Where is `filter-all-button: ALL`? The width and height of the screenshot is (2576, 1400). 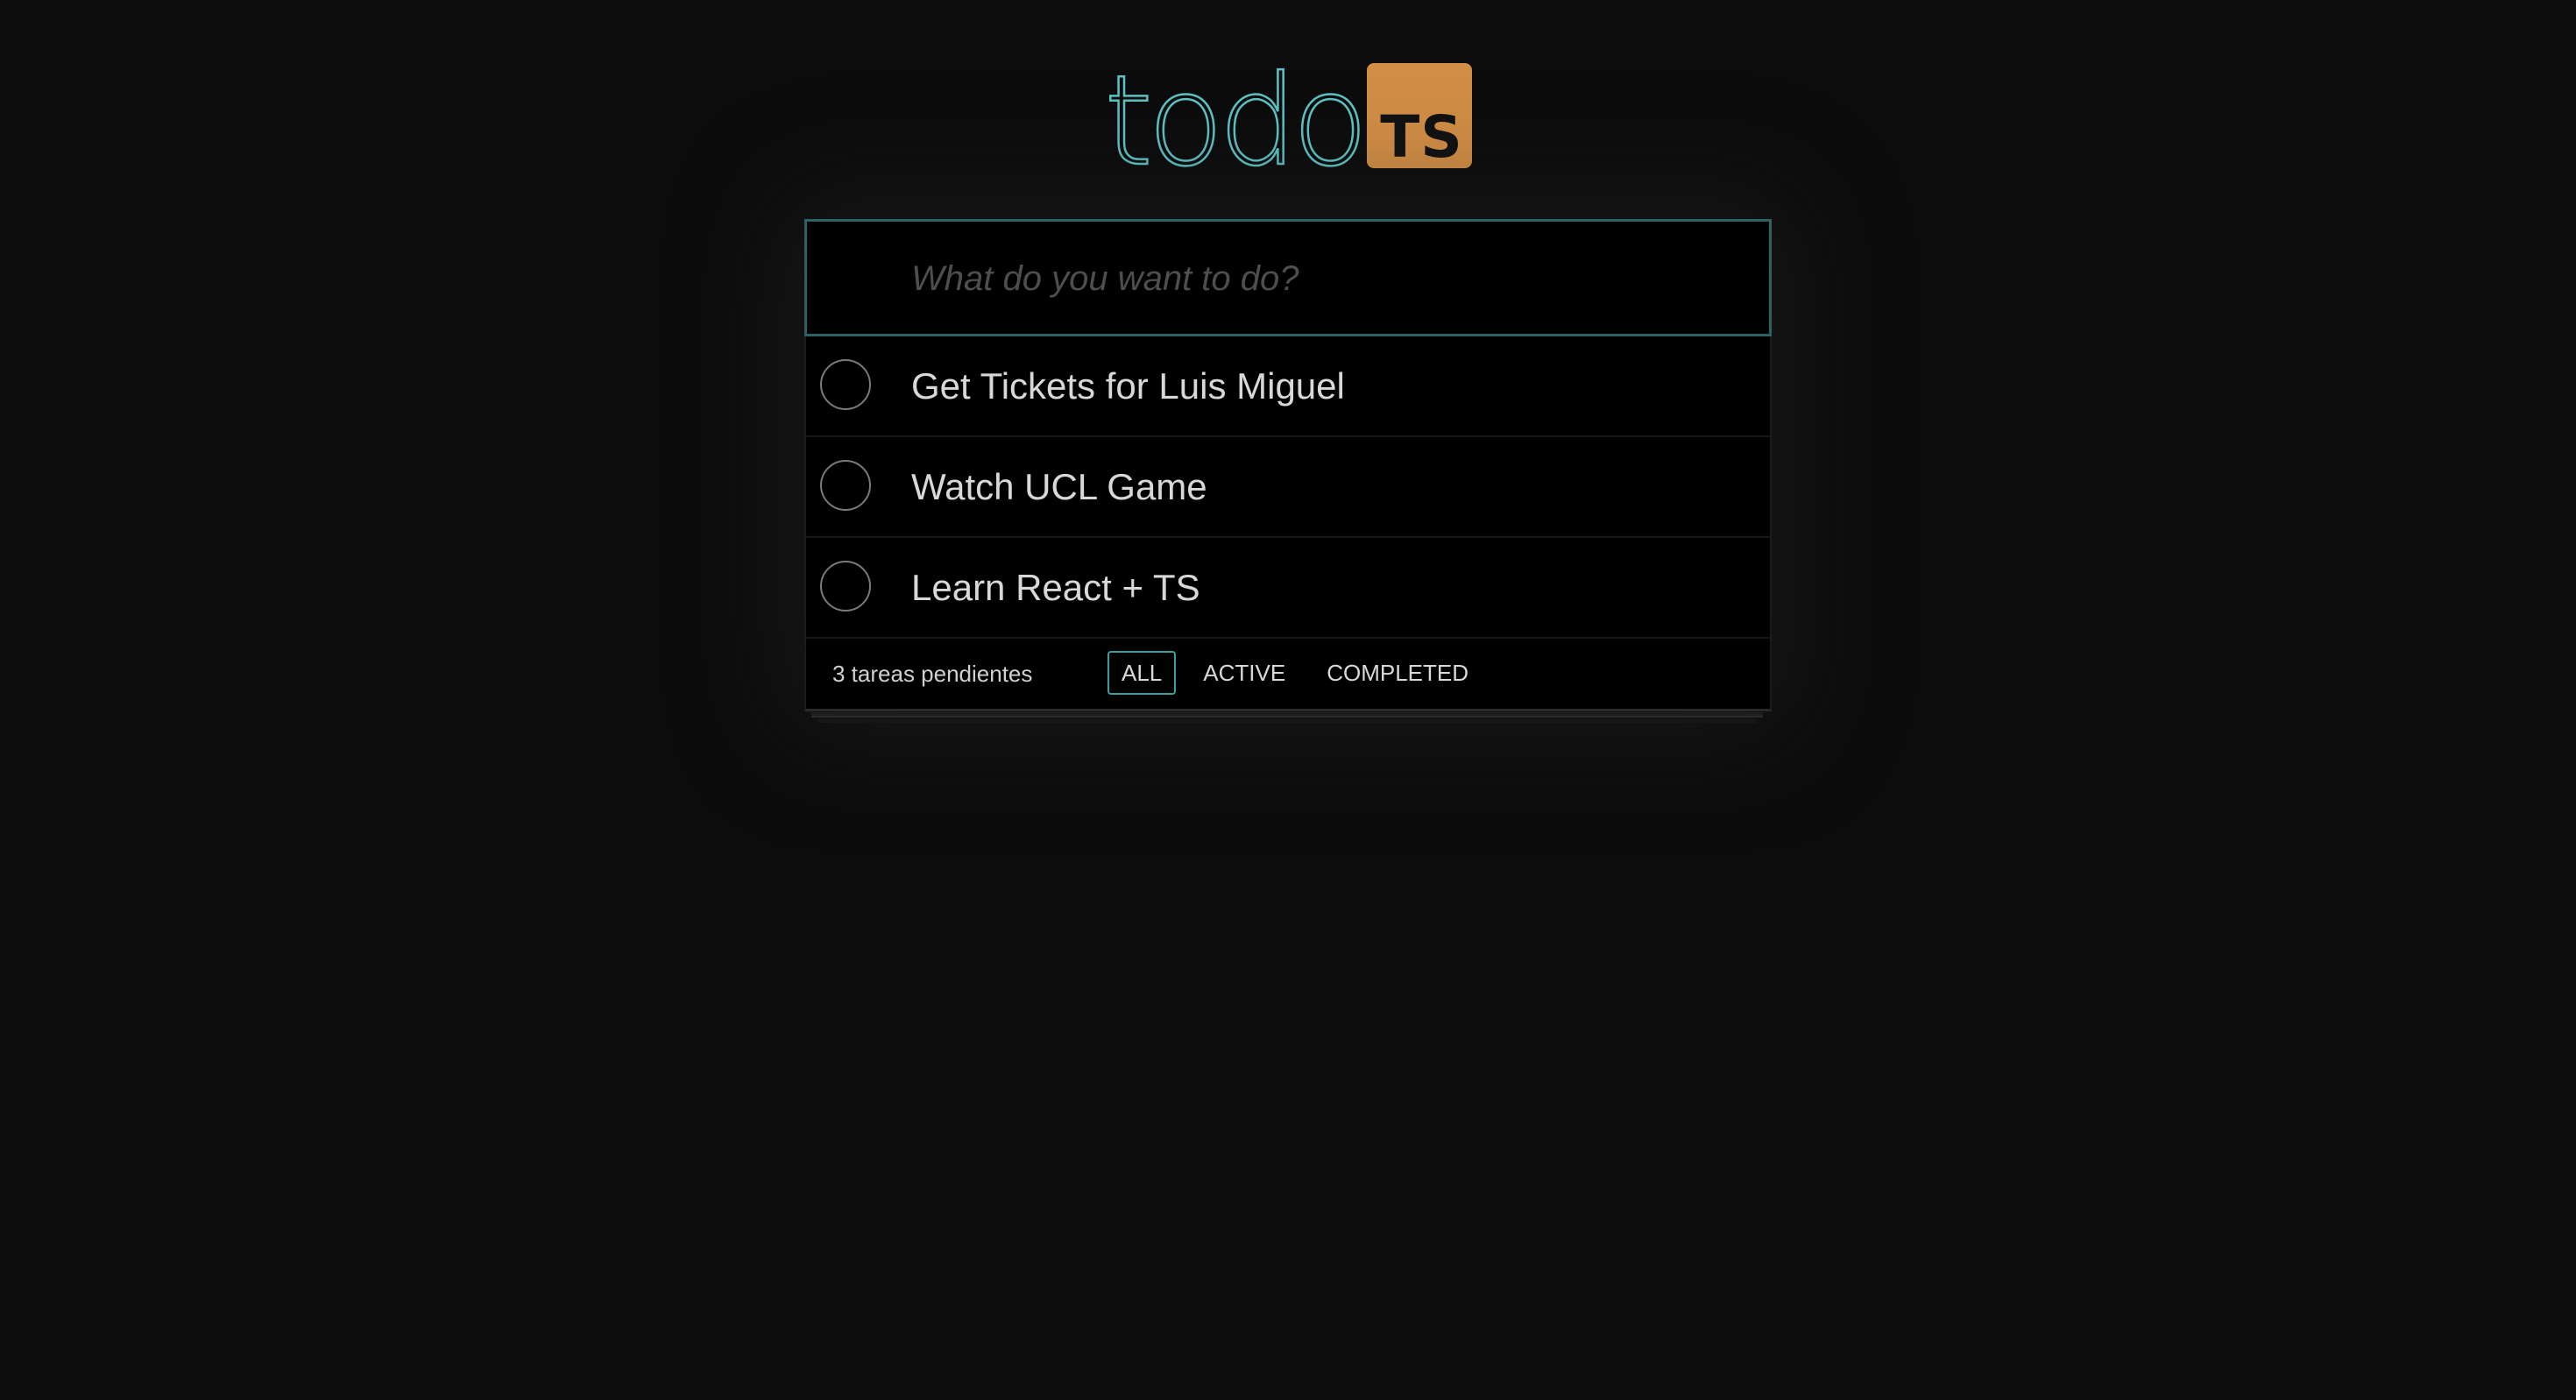
filter-all-button: ALL is located at coordinates (1142, 673).